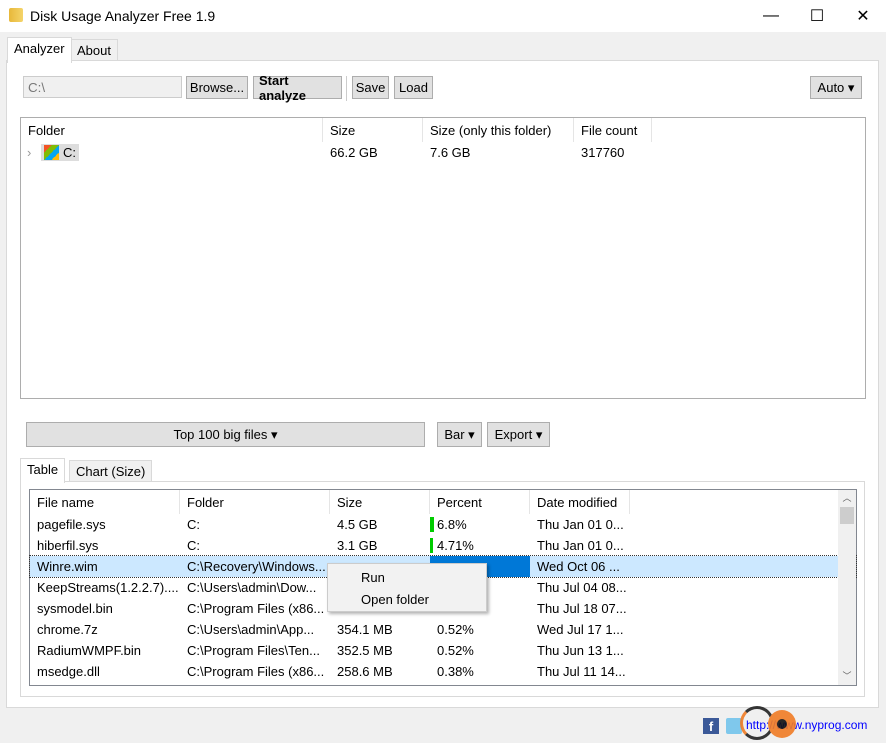  What do you see at coordinates (498, 130) in the screenshot?
I see `col-own-size: Size (only this folder)` at bounding box center [498, 130].